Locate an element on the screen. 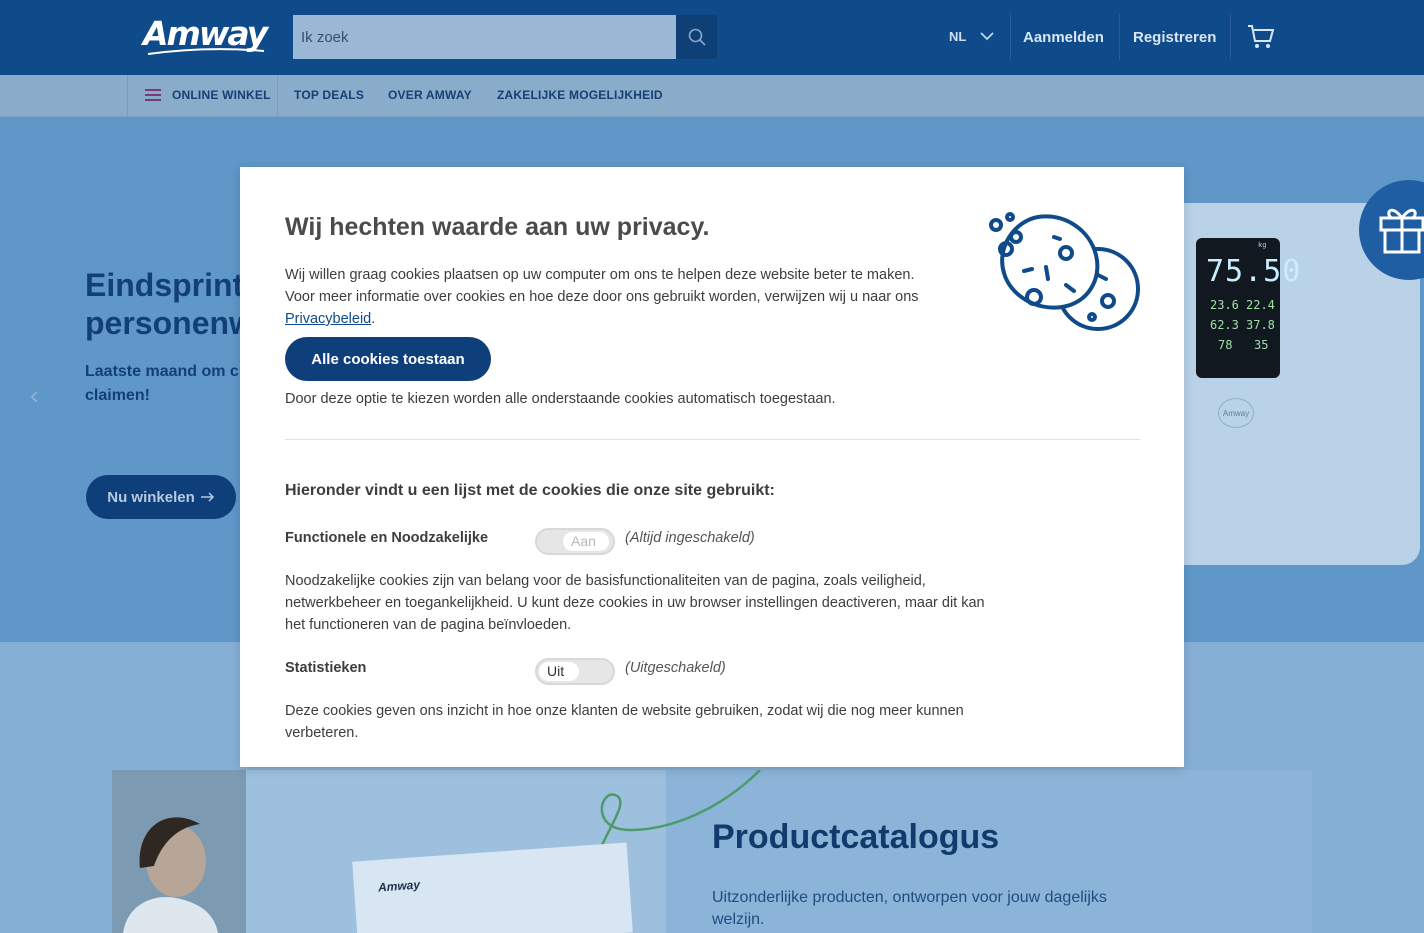 The height and width of the screenshot is (933, 1424). scale-value: 22.4 is located at coordinates (1260, 305).